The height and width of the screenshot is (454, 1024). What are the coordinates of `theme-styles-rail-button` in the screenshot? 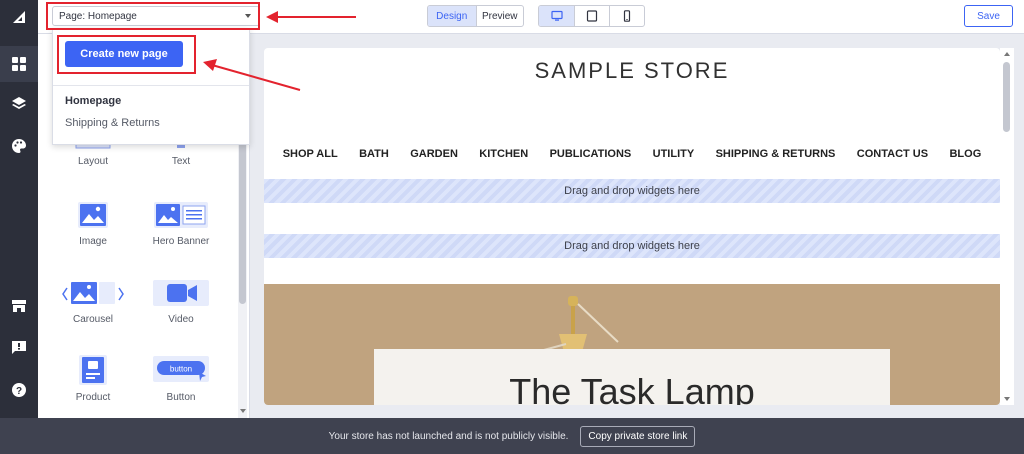 It's located at (19, 146).